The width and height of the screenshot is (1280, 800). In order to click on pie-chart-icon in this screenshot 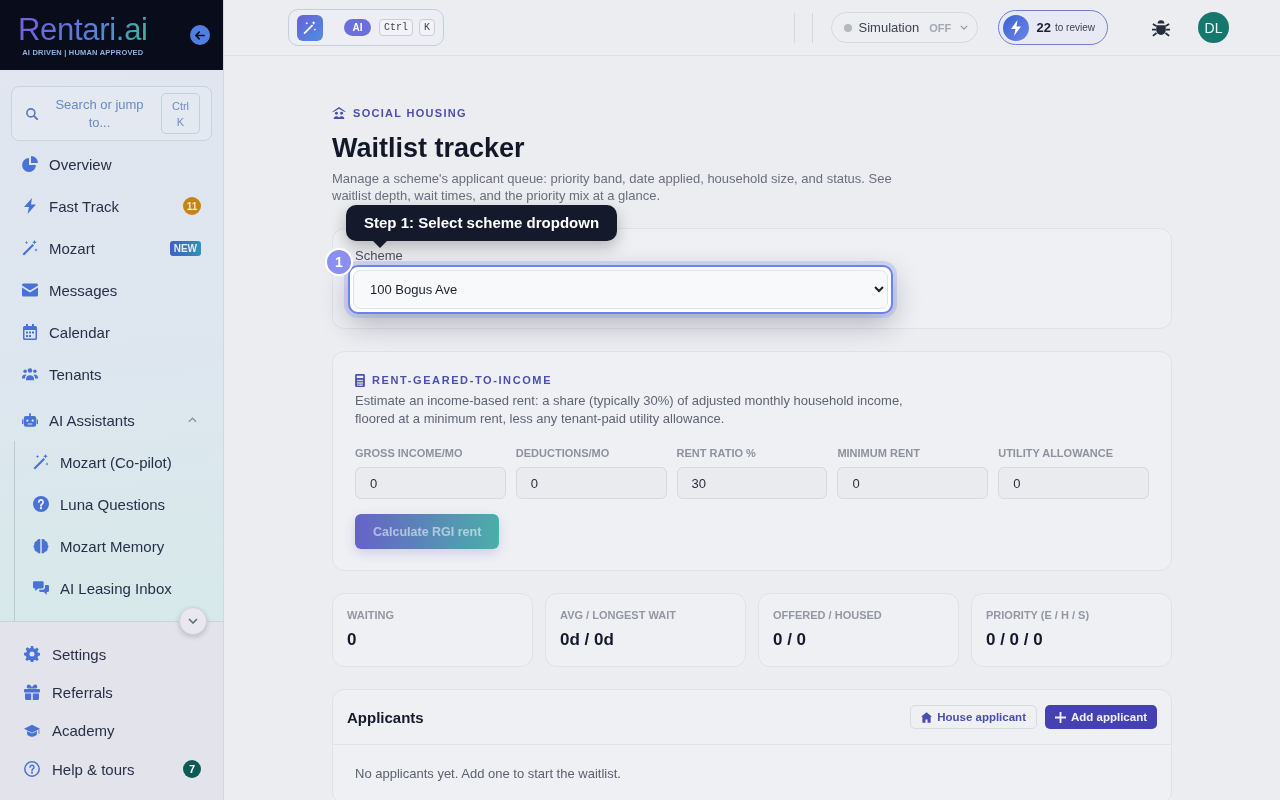, I will do `click(30, 164)`.